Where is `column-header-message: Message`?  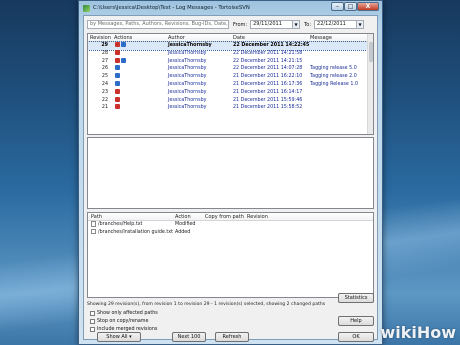 column-header-message: Message is located at coordinates (321, 38).